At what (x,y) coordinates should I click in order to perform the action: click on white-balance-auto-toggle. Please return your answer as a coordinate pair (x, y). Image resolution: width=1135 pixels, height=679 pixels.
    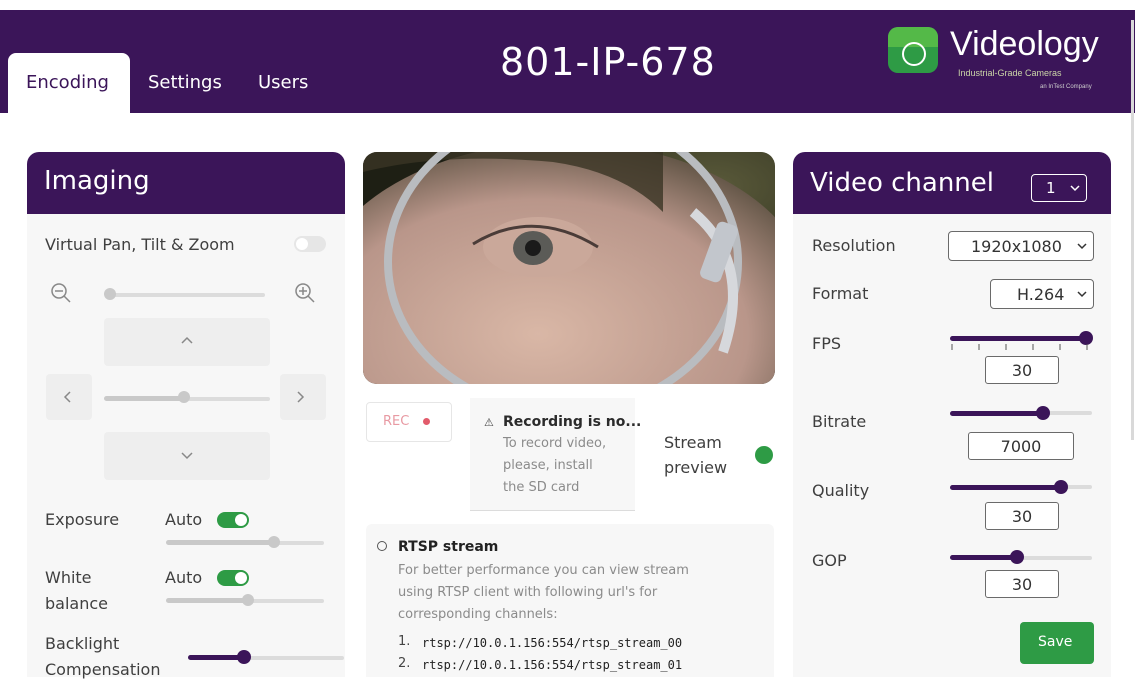
    Looking at the image, I should click on (233, 578).